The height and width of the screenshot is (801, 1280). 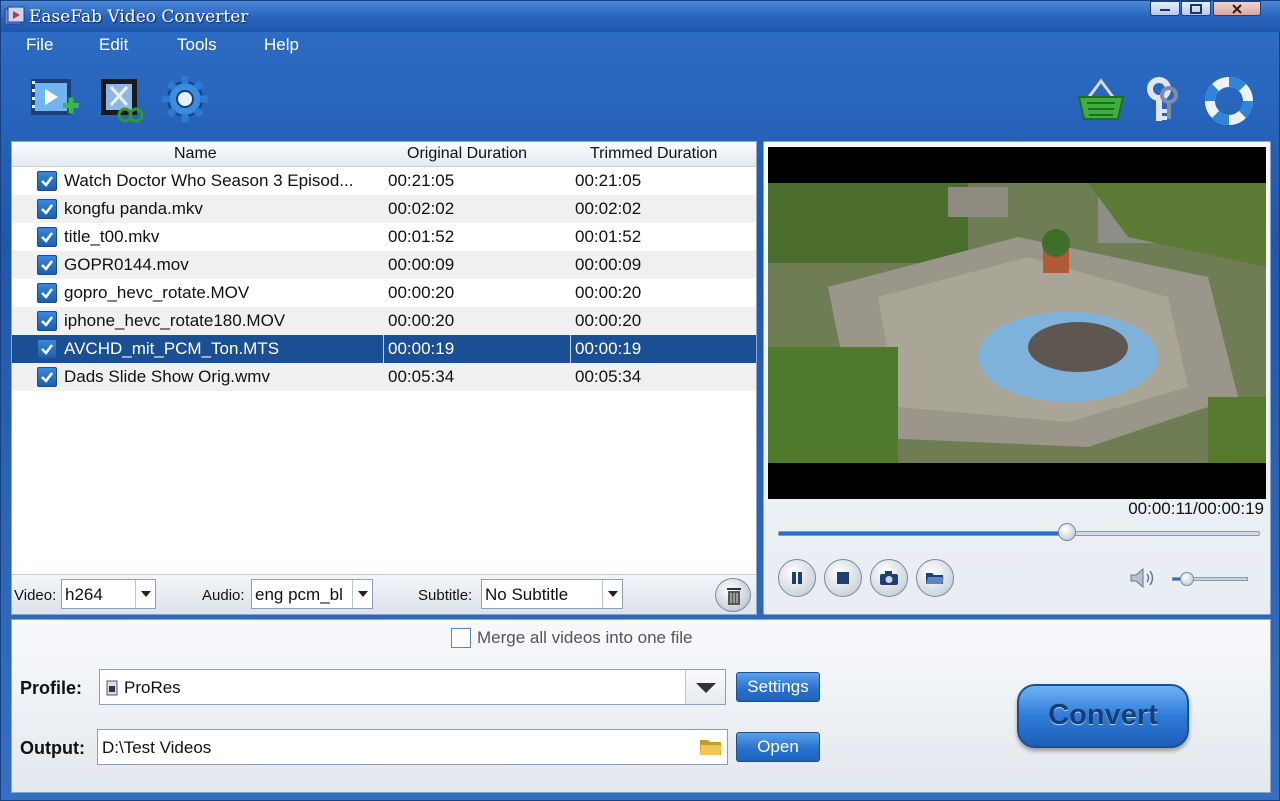 I want to click on snapshot-button, so click(x=889, y=578).